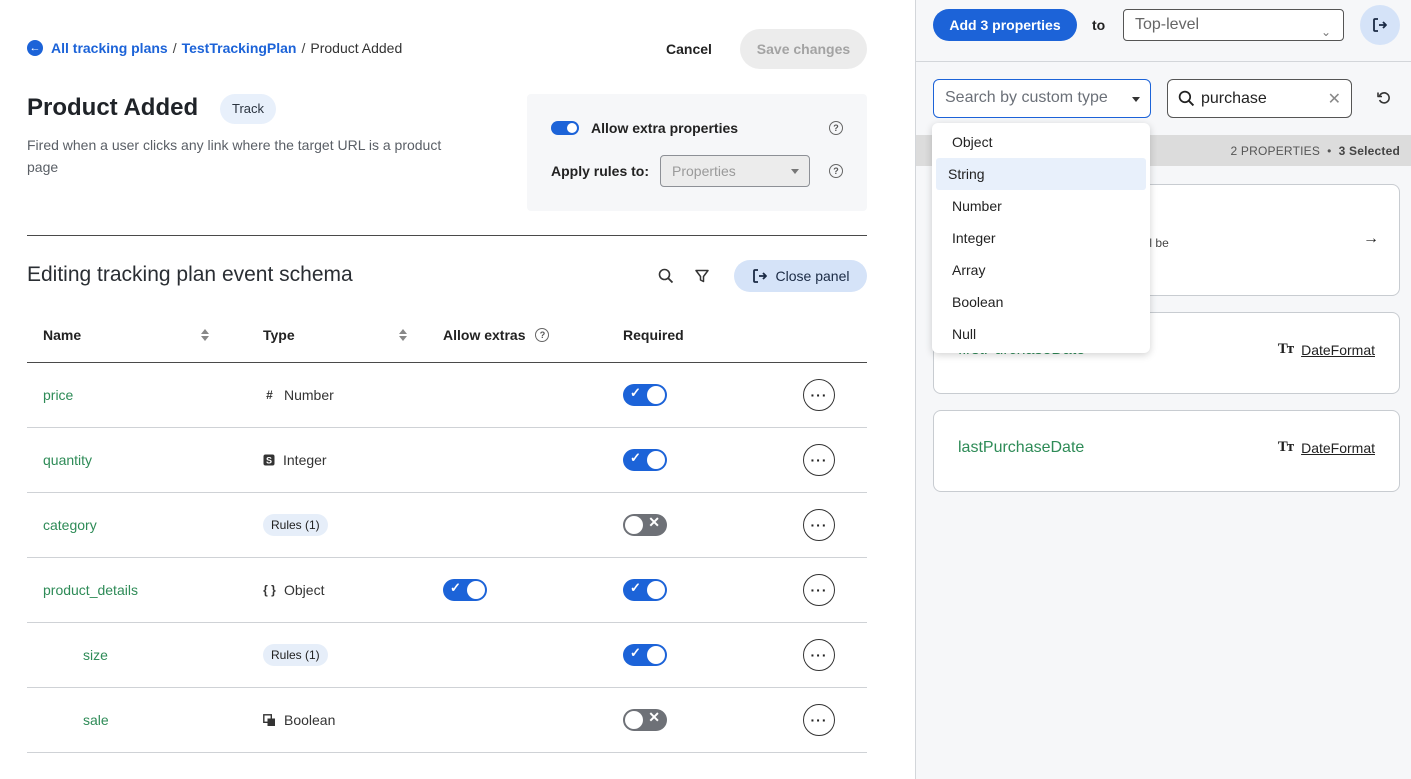 This screenshot has width=1411, height=779. I want to click on table-row: product_details { } Object ✓ ✓ ···, so click(447, 590).